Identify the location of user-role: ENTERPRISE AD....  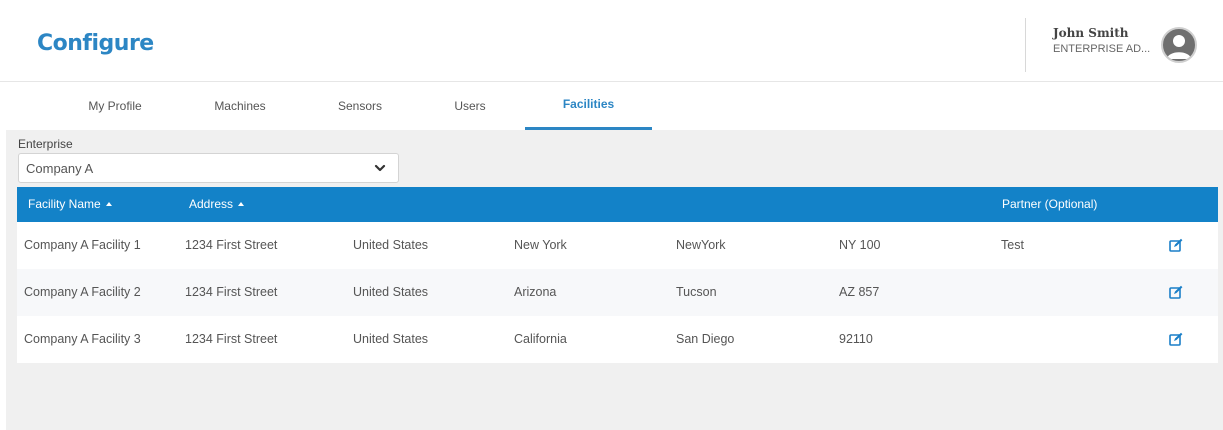
(1102, 49).